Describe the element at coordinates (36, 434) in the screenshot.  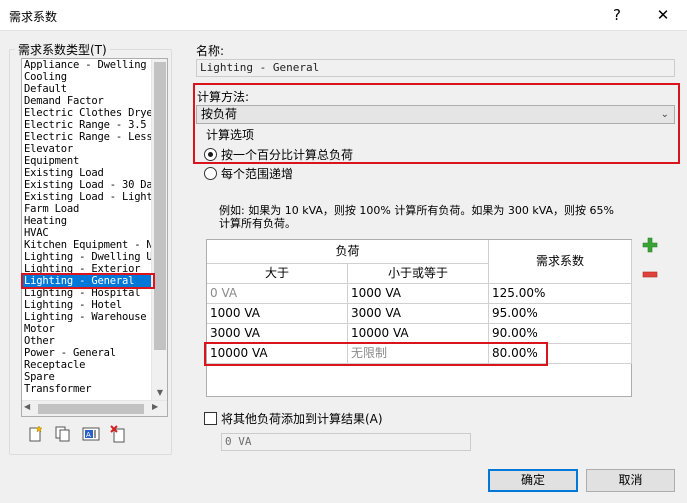
I see `new-type-icon` at that location.